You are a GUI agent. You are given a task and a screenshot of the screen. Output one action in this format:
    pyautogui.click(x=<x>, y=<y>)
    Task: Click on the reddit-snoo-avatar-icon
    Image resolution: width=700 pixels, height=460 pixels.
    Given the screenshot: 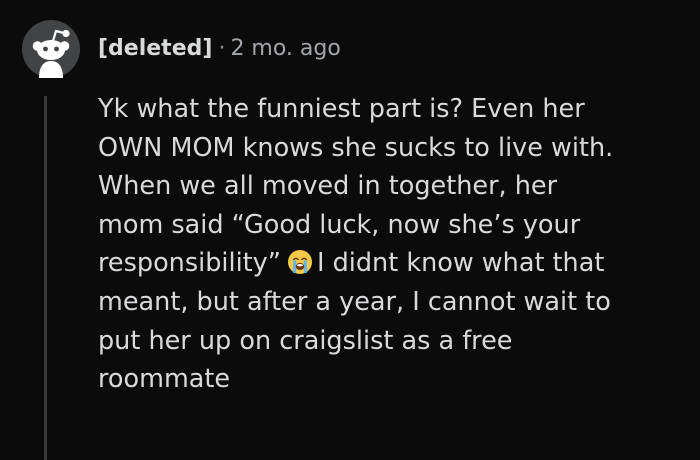 What is the action you would take?
    pyautogui.click(x=51, y=49)
    